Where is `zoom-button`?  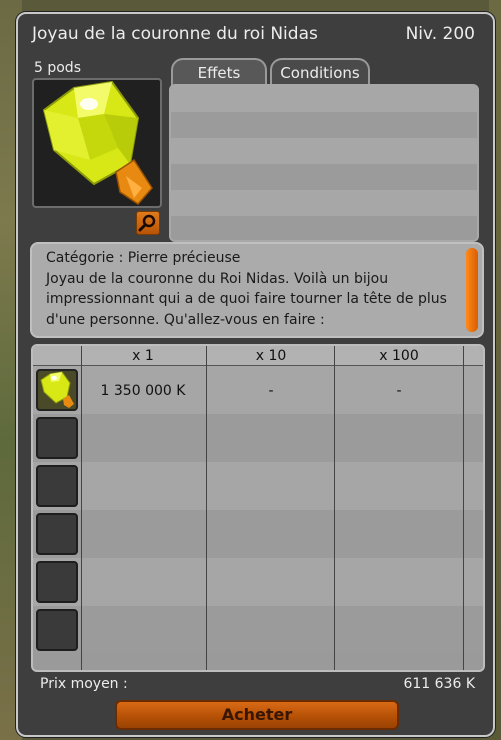 zoom-button is located at coordinates (148, 223).